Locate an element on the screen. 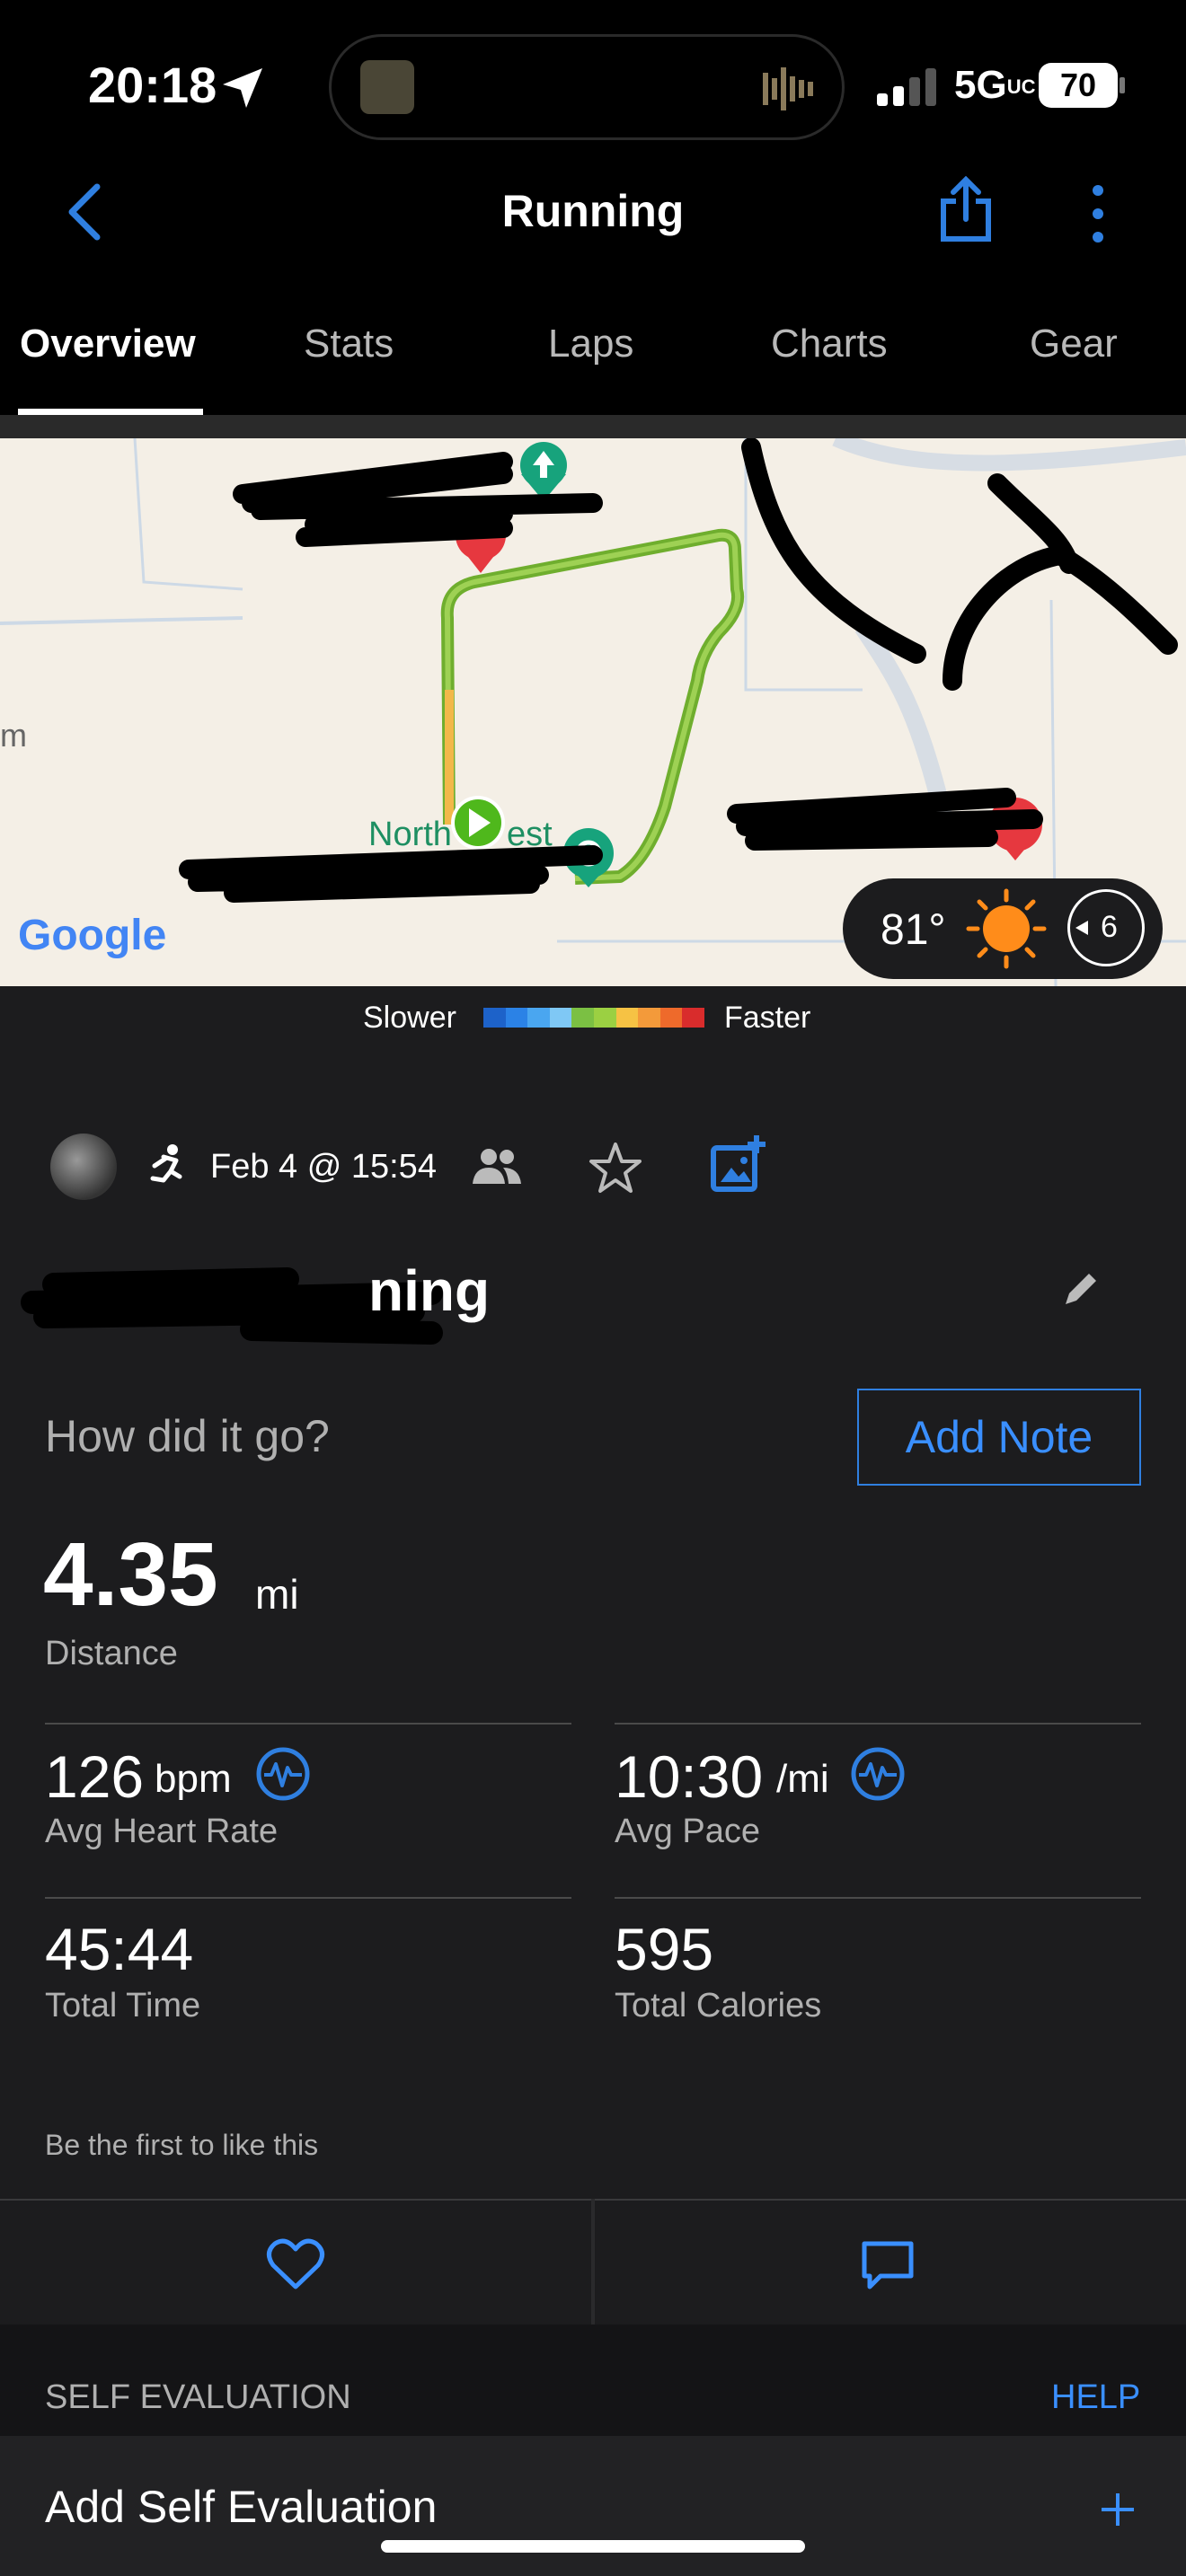 This screenshot has height=2576, width=1186. wind-icon: 6 is located at coordinates (1106, 927).